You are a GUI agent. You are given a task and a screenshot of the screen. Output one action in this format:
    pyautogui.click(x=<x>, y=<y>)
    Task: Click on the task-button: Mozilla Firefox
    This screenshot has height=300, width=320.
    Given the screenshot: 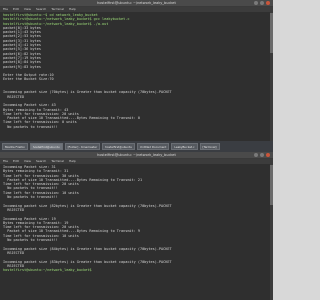 What is the action you would take?
    pyautogui.click(x=15, y=146)
    